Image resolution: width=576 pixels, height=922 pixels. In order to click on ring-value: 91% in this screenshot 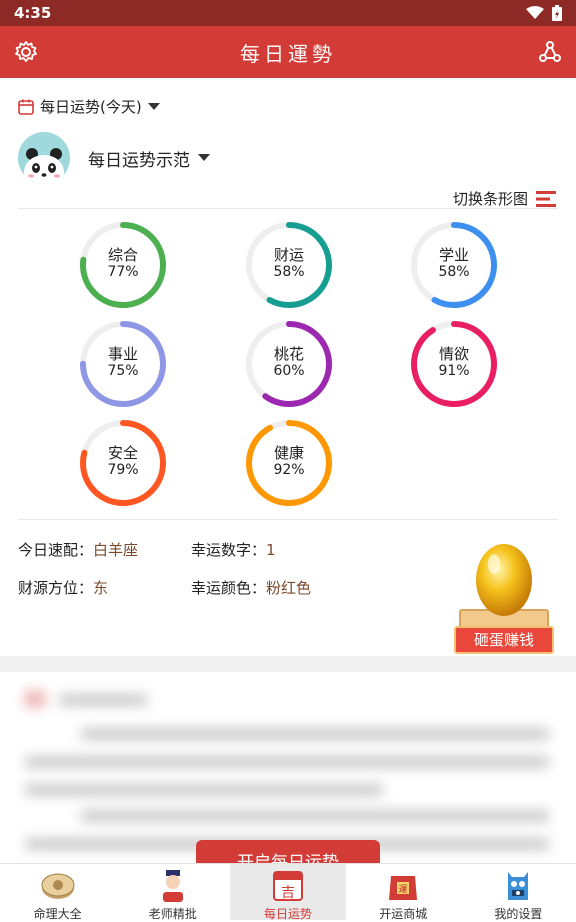, I will do `click(454, 371)`.